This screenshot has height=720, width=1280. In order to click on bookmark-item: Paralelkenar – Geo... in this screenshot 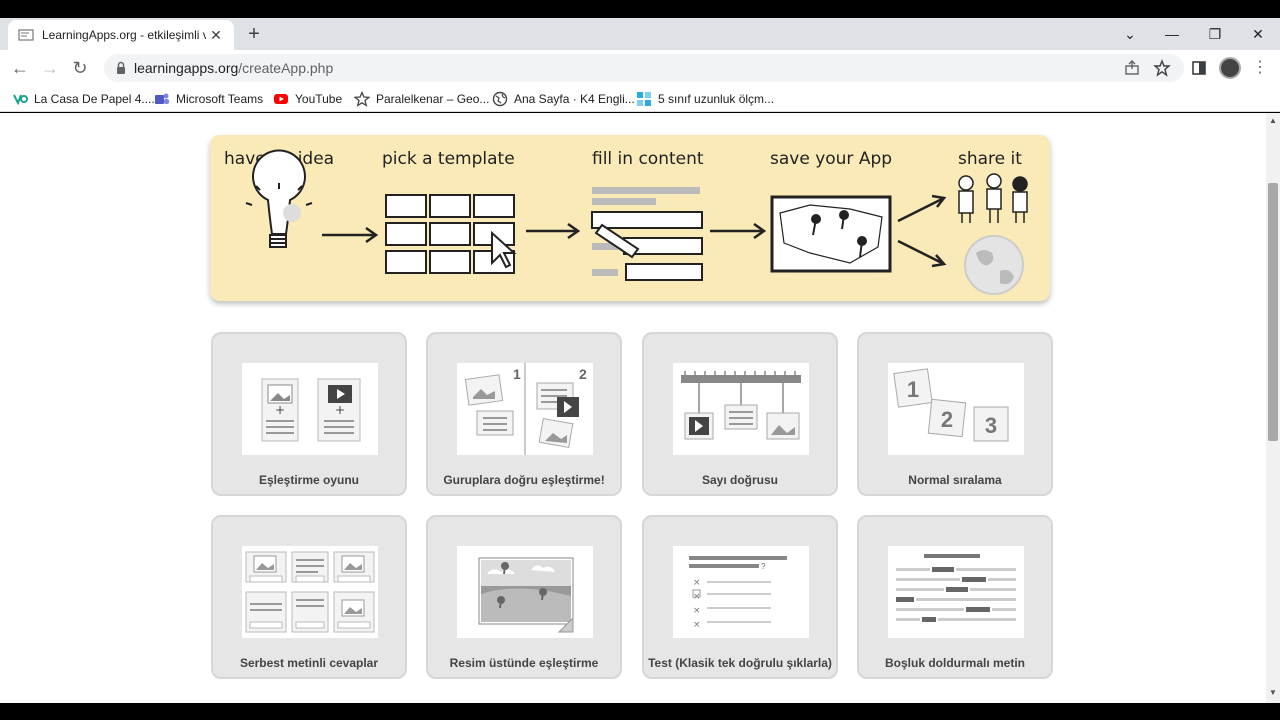, I will do `click(421, 99)`.